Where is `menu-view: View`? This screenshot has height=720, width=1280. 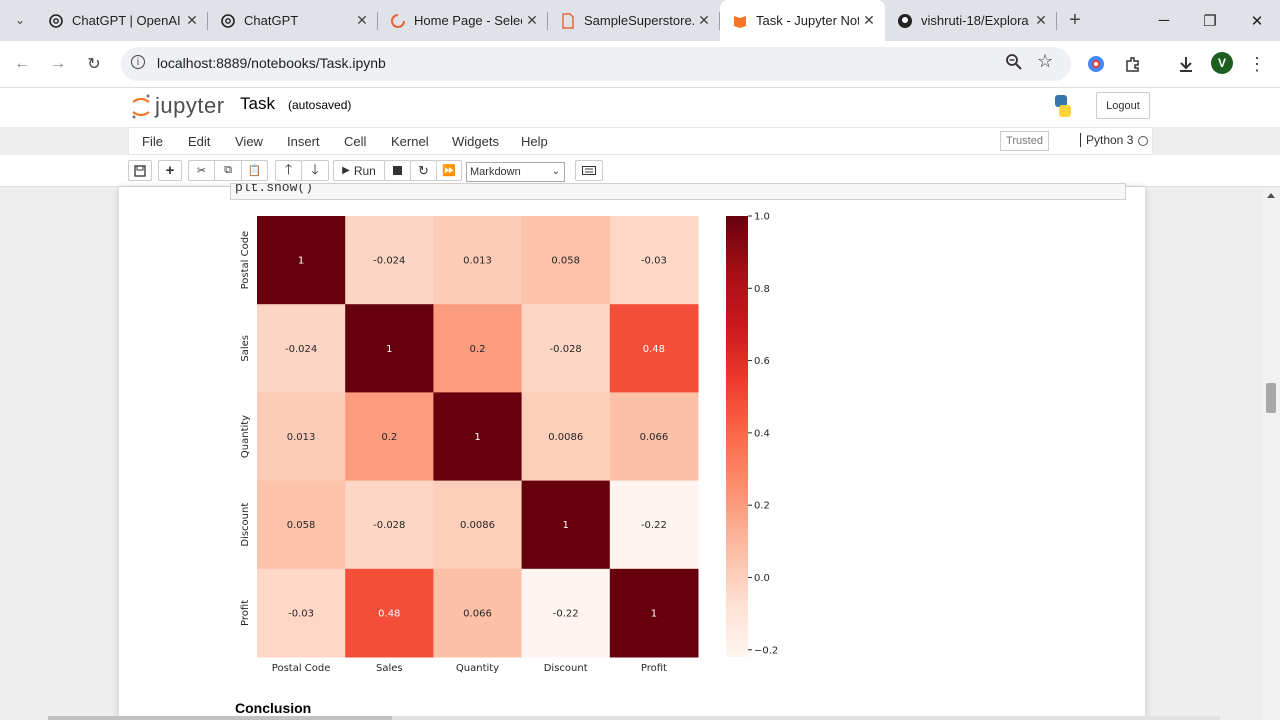 menu-view: View is located at coordinates (249, 141).